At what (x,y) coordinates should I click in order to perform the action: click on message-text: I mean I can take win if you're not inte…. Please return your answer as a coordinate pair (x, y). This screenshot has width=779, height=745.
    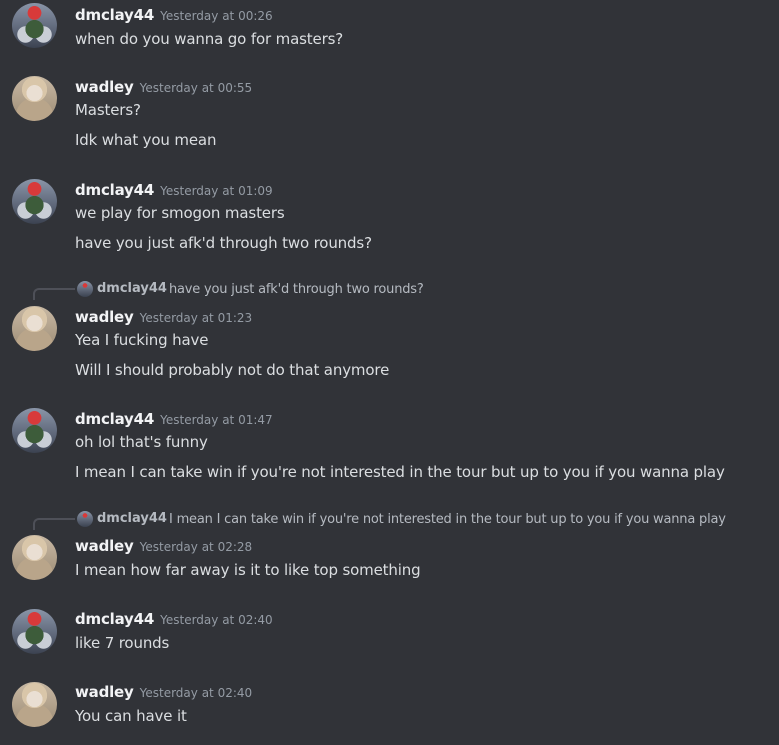
    Looking at the image, I should click on (400, 472).